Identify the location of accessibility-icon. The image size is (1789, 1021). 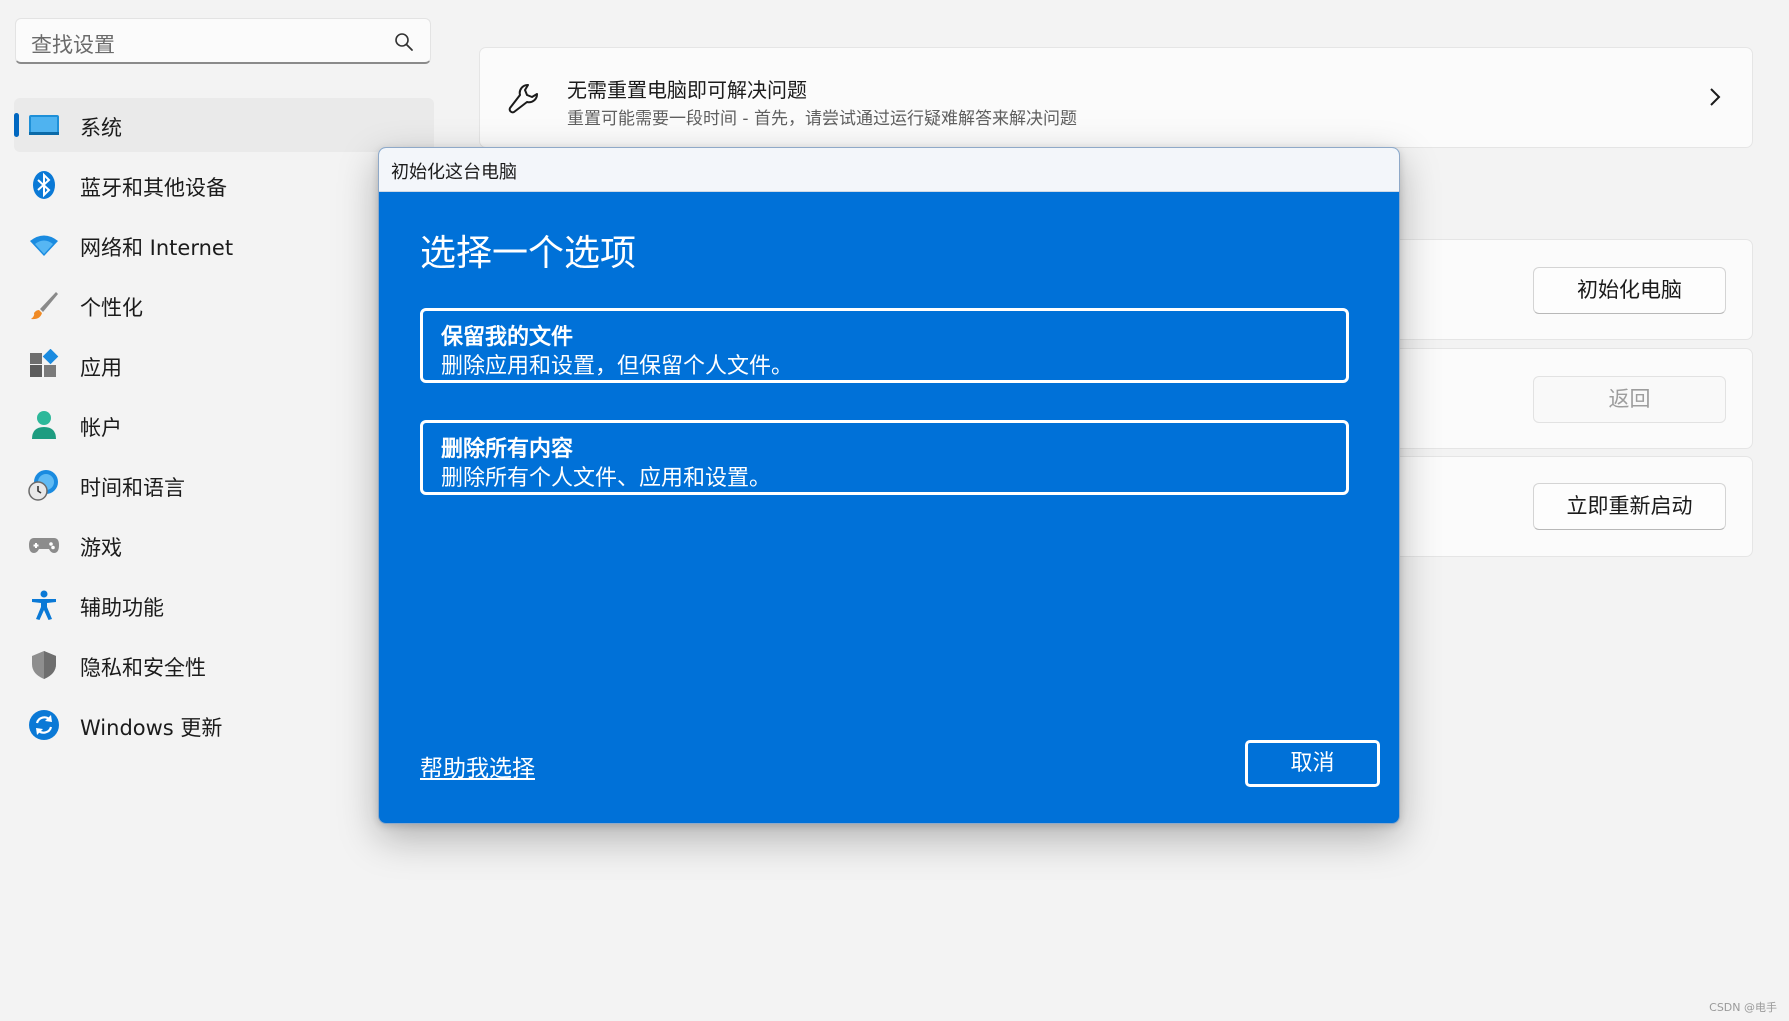
(44, 605).